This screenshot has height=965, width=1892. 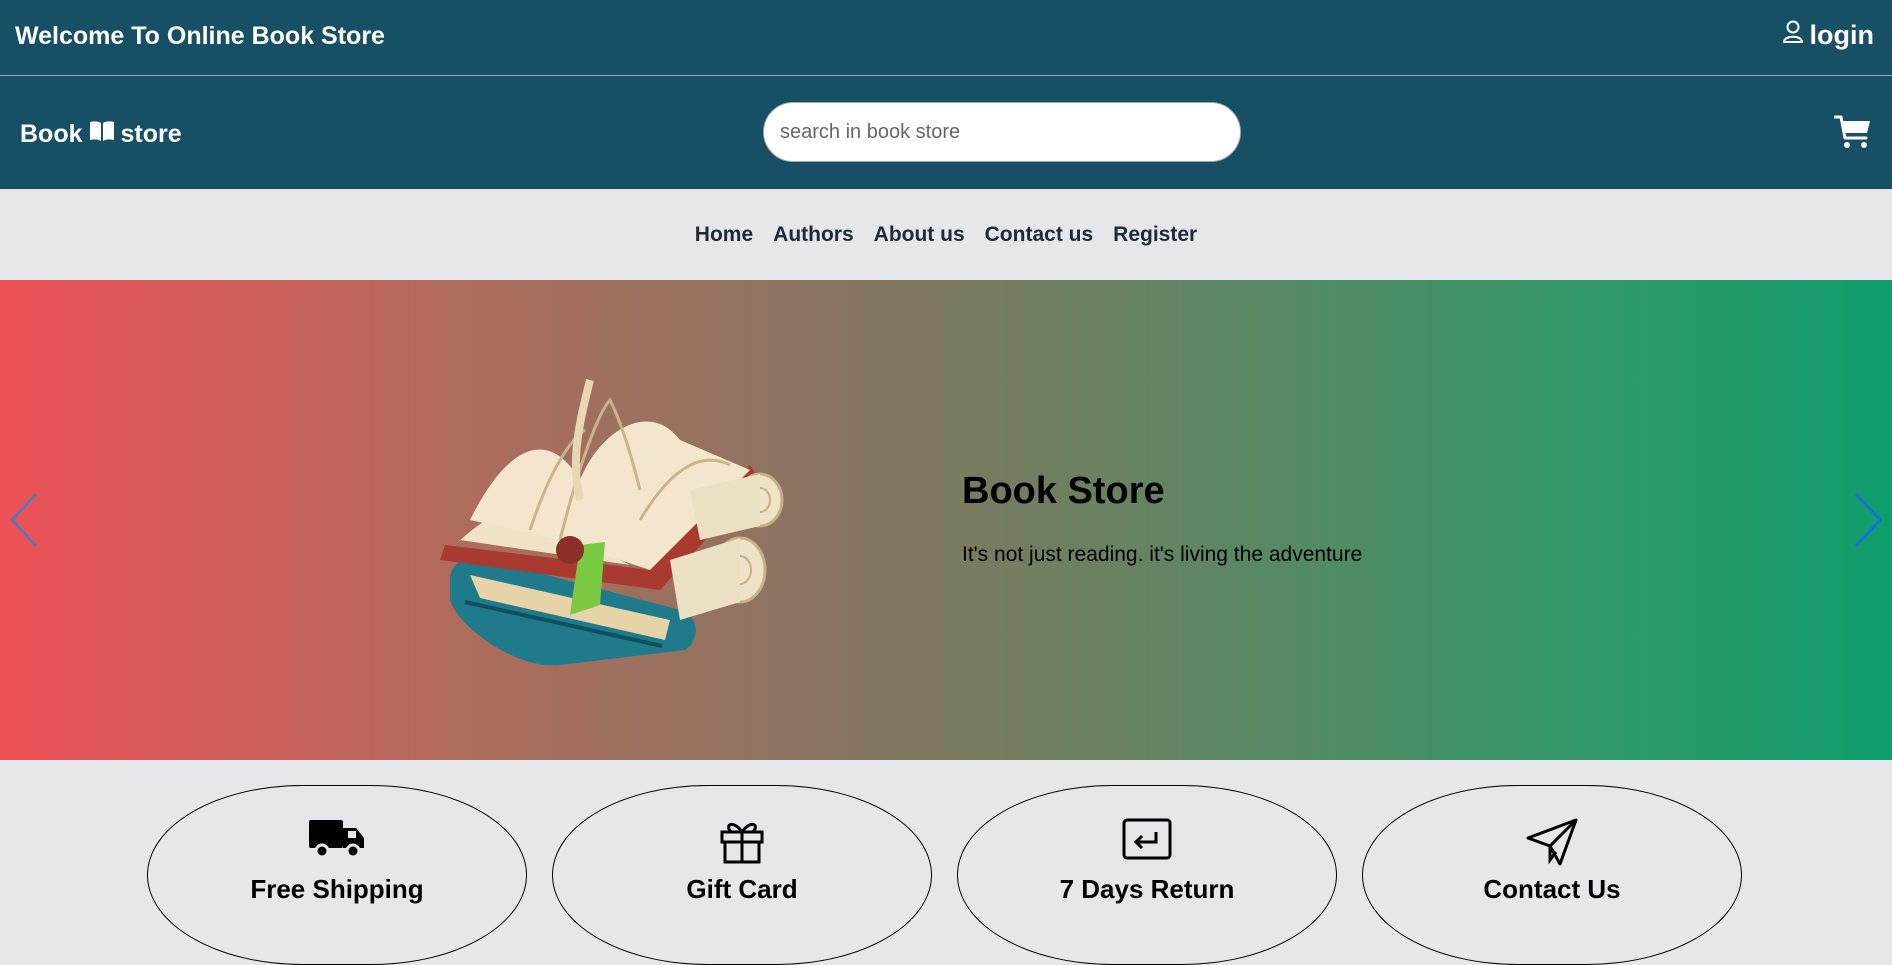 I want to click on main-header: Book store, so click(x=946, y=132).